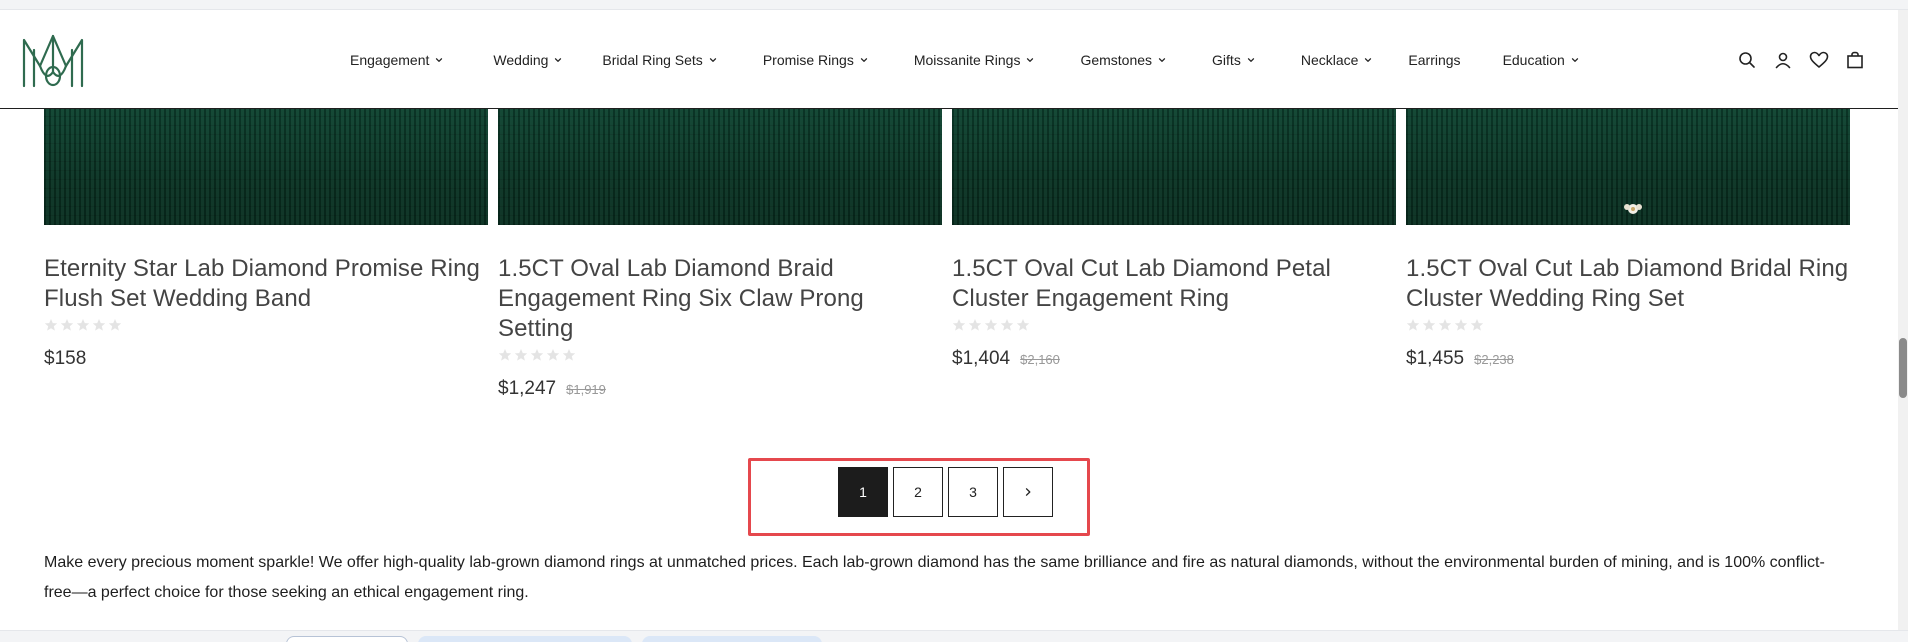 The width and height of the screenshot is (1908, 642). I want to click on sale-price: $1,247, so click(527, 388).